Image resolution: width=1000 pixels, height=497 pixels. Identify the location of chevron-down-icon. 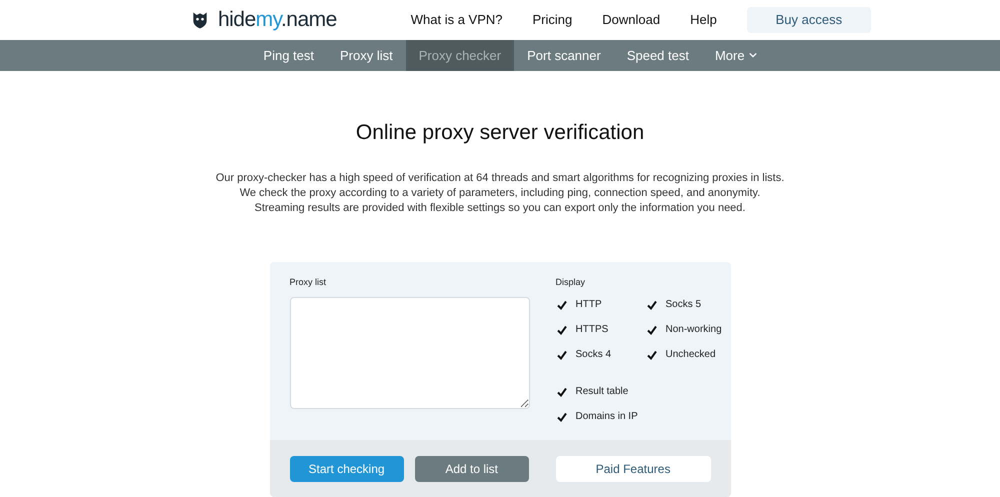
(752, 55).